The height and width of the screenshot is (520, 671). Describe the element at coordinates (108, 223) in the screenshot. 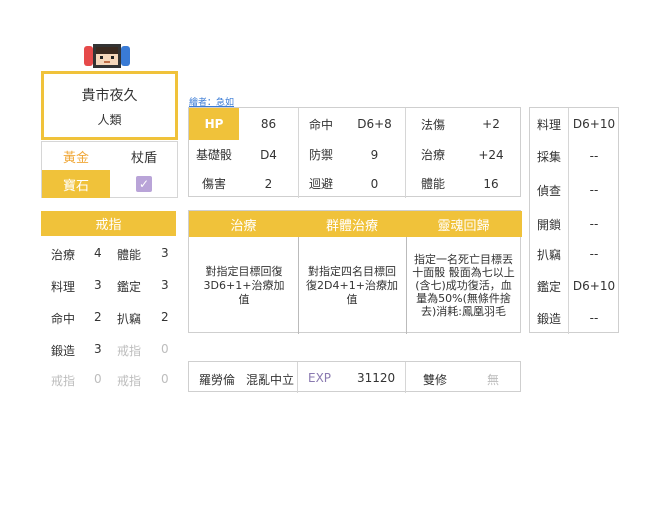

I see `rings-header: 戒指` at that location.